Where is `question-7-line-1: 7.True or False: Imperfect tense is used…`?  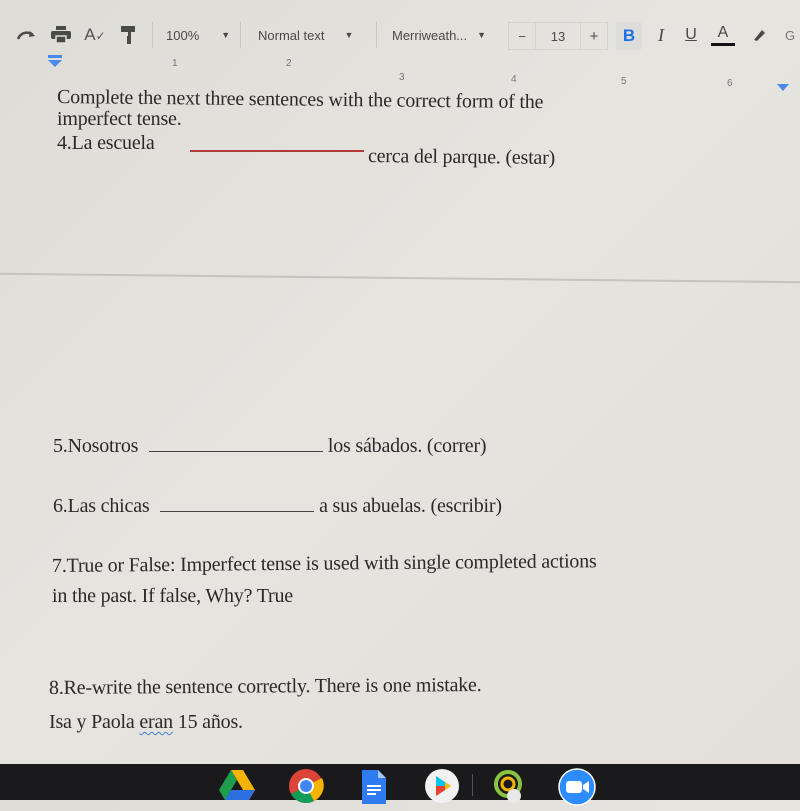 question-7-line-1: 7.True or False: Imperfect tense is used… is located at coordinates (324, 563).